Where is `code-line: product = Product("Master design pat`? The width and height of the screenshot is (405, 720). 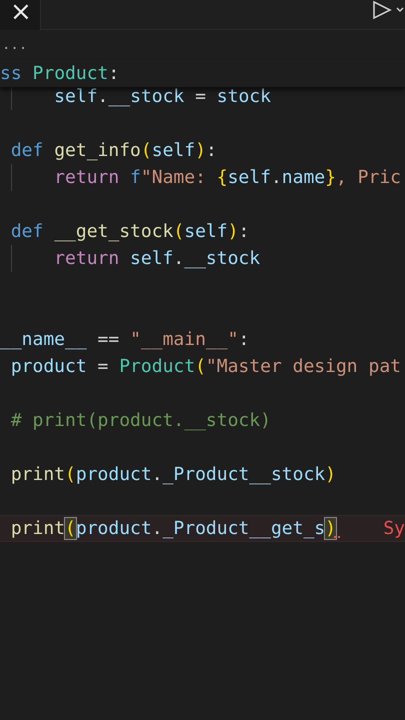
code-line: product = Product("Master design pat is located at coordinates (205, 367).